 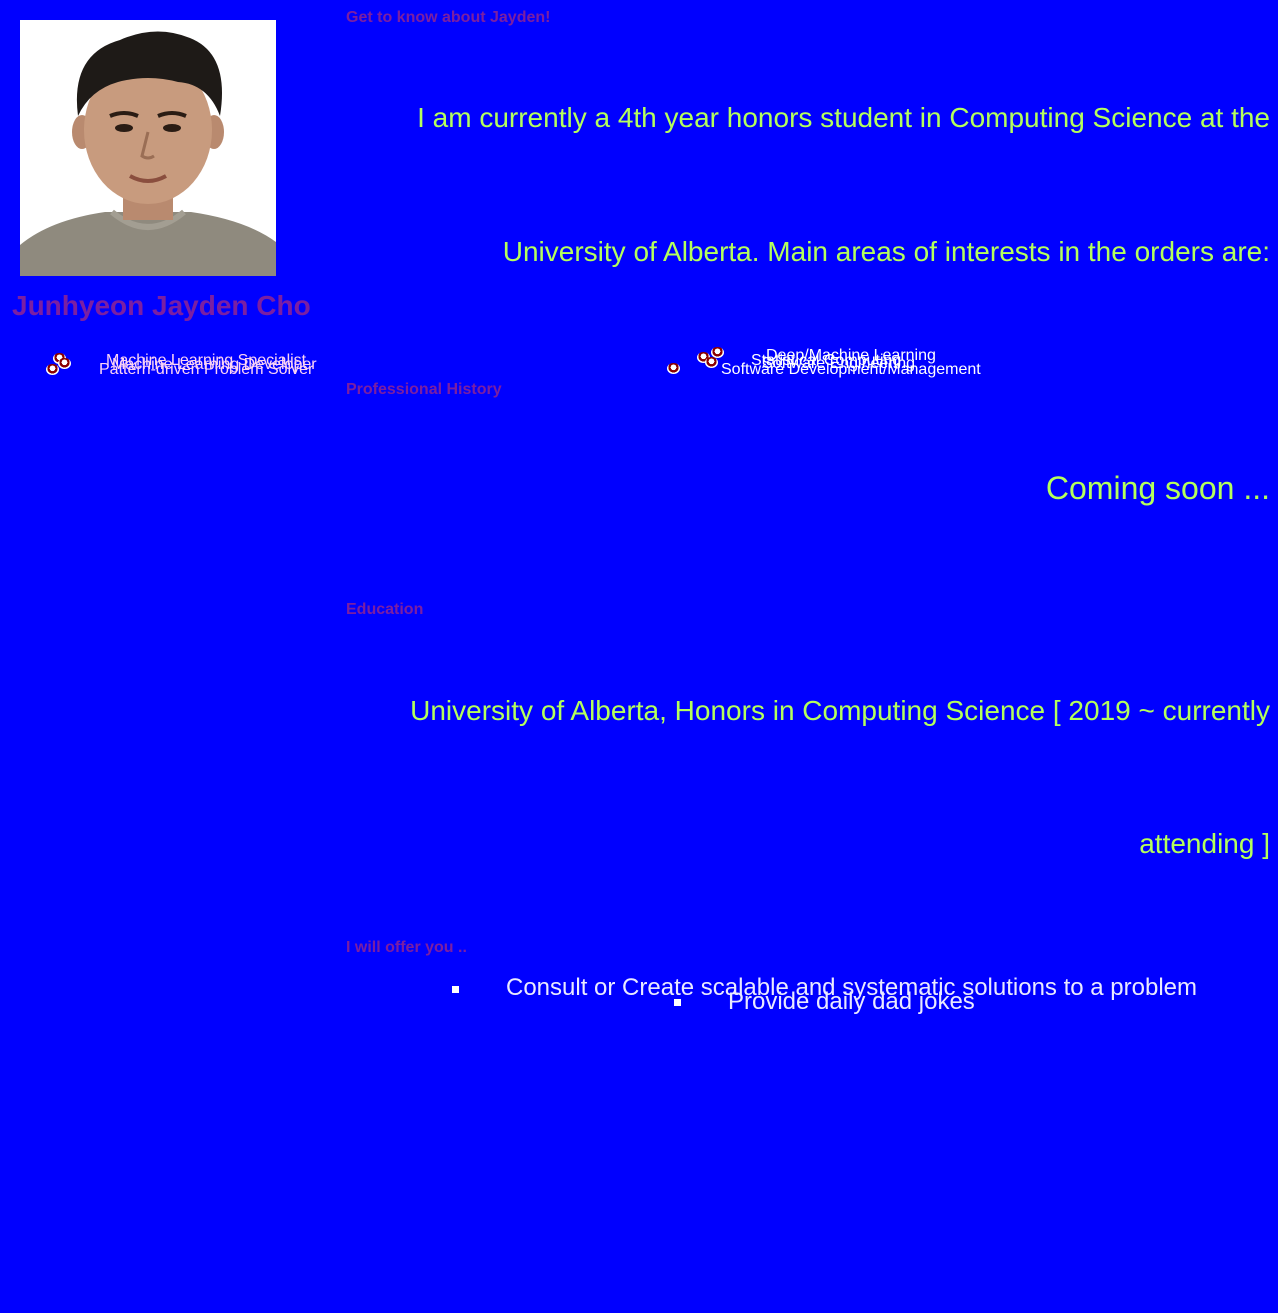 I want to click on skill-item: Pattern-driven Problem Solver, so click(x=206, y=369).